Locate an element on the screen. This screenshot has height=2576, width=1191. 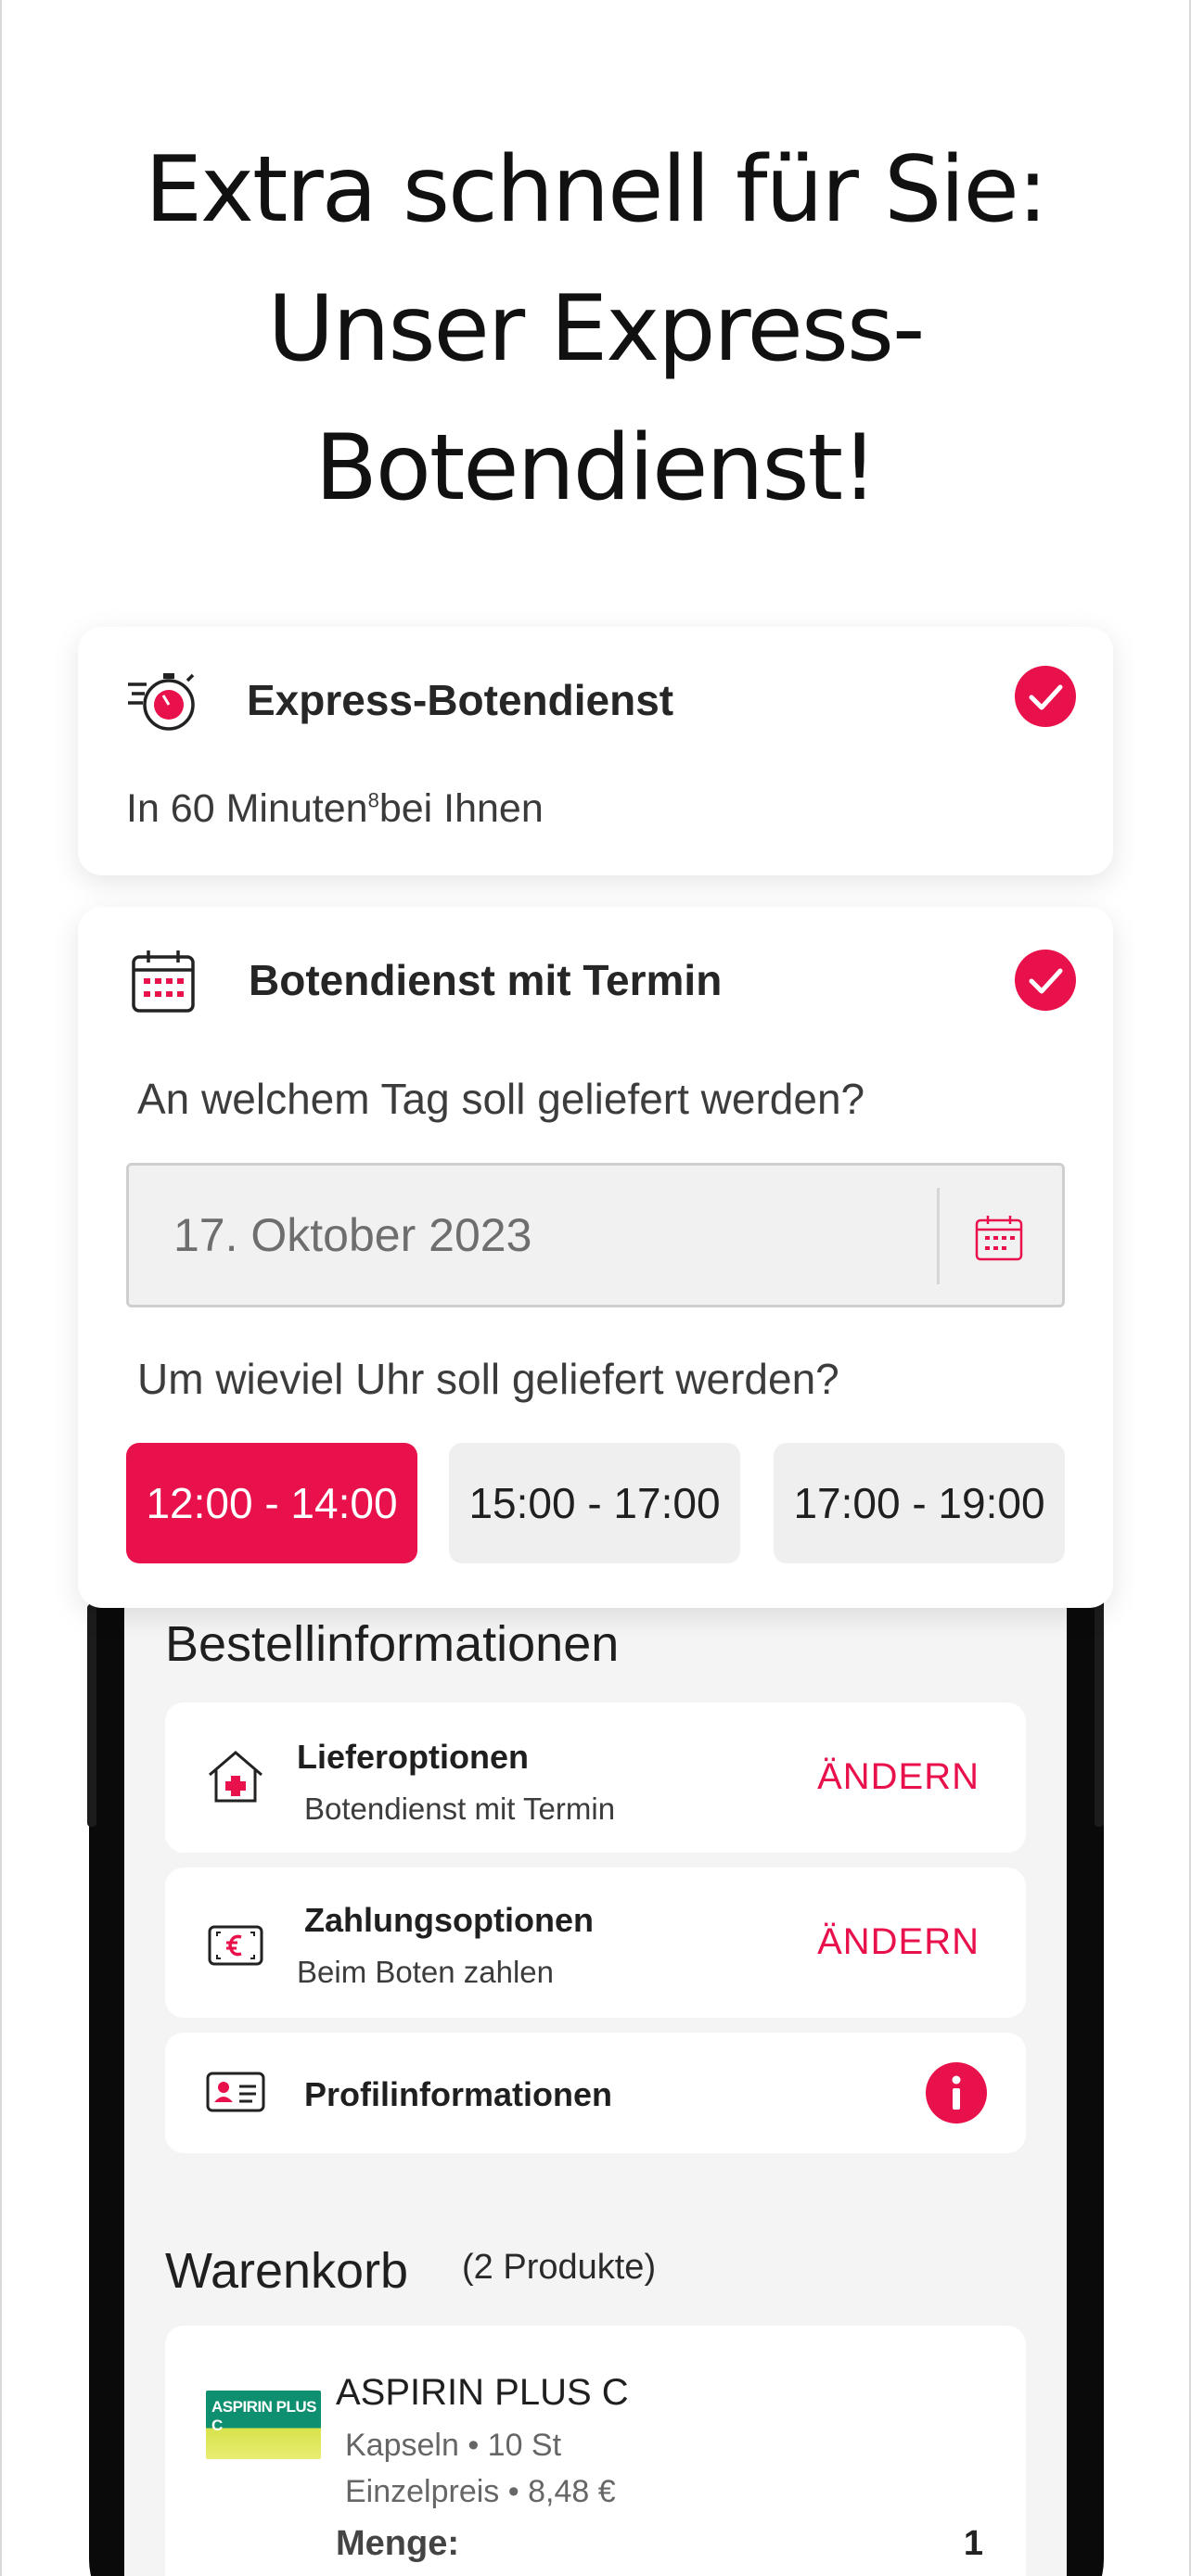
express-footnote: 8 is located at coordinates (373, 800).